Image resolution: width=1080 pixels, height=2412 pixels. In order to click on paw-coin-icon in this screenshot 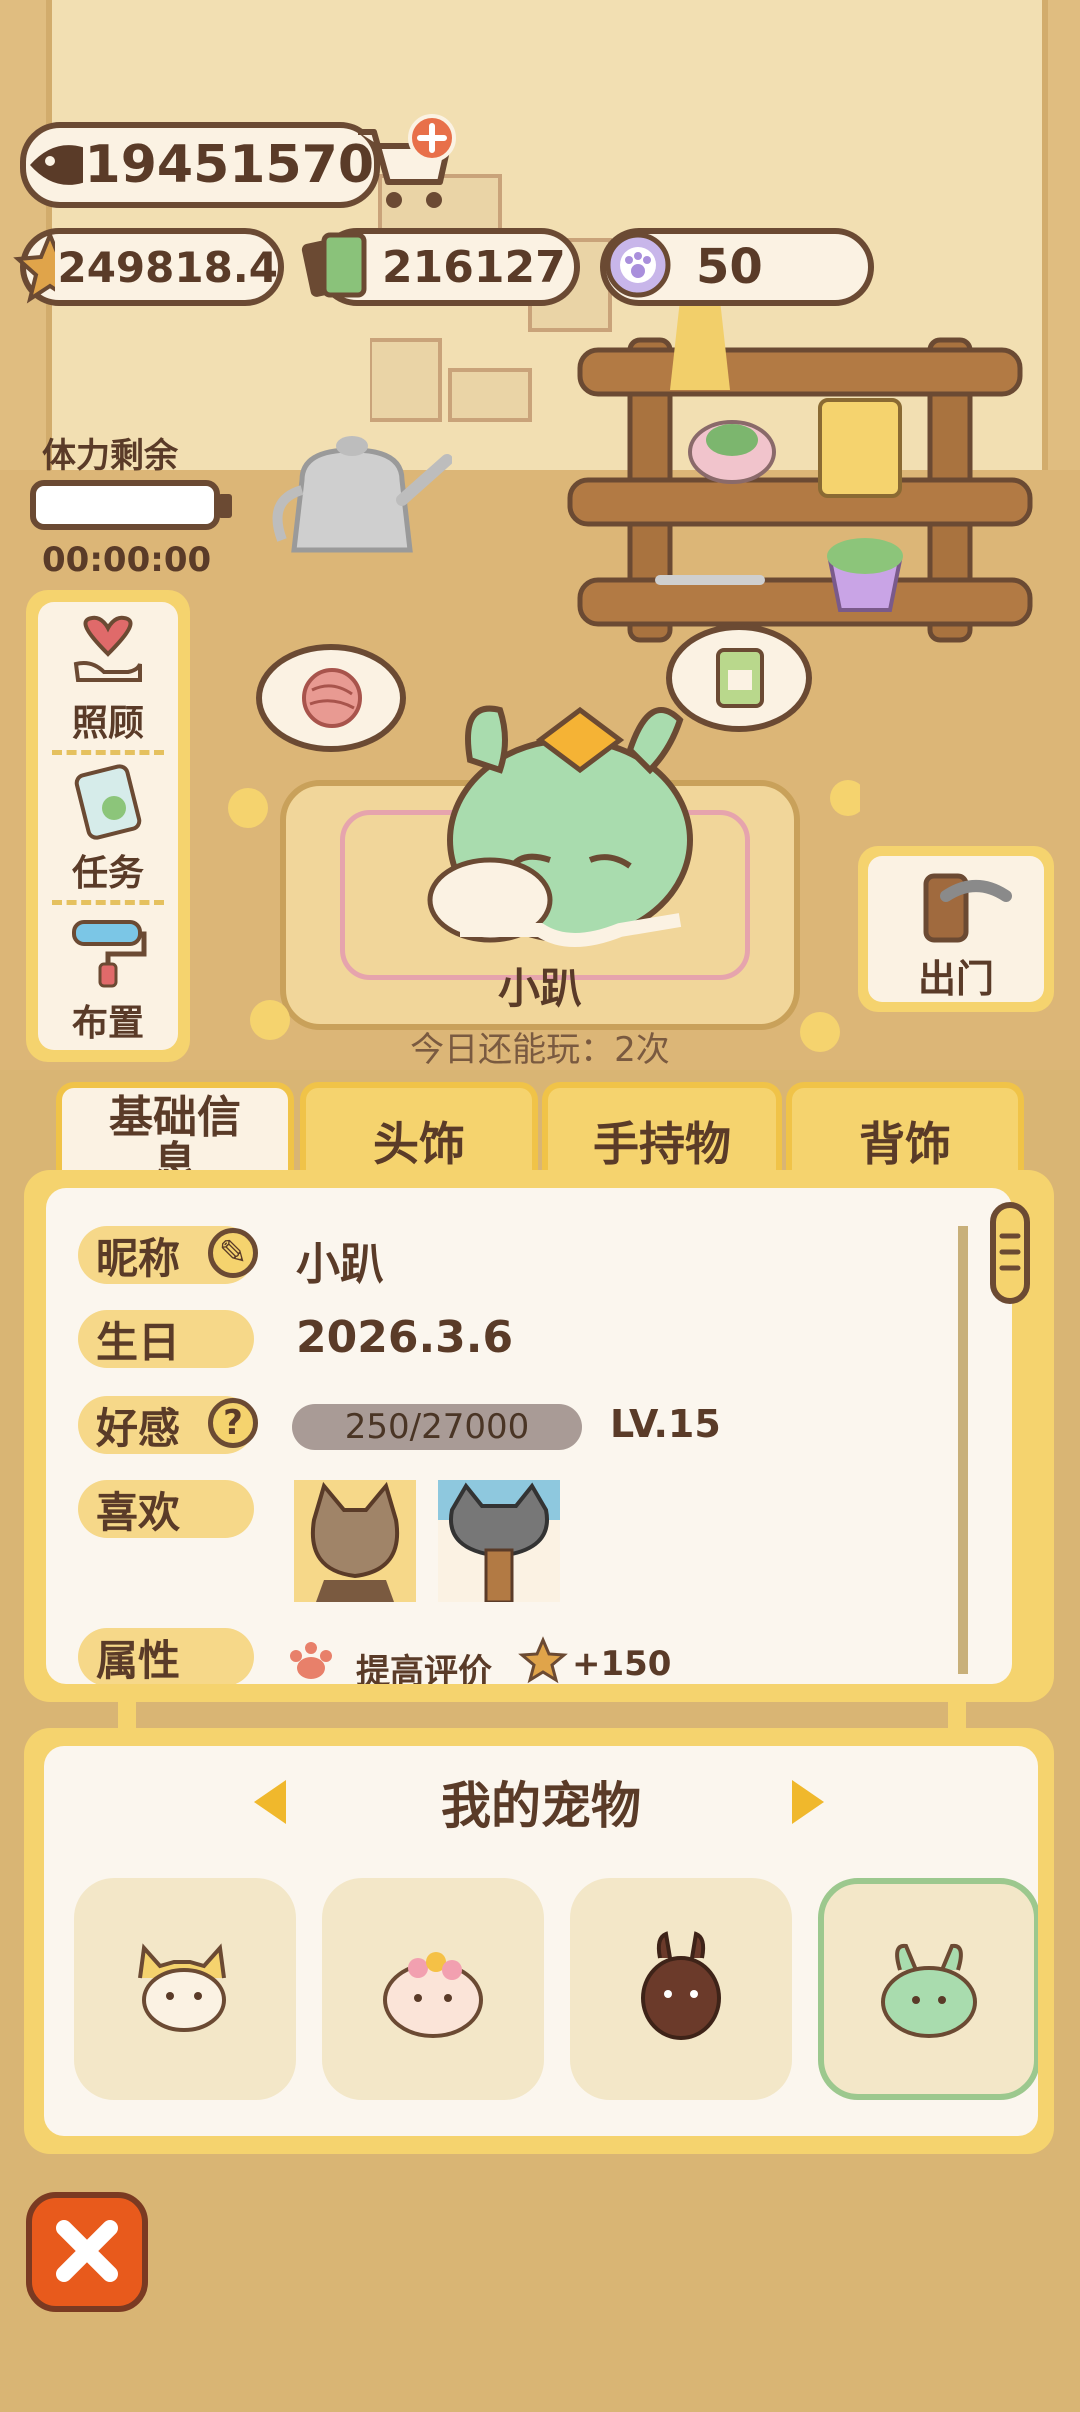, I will do `click(638, 265)`.